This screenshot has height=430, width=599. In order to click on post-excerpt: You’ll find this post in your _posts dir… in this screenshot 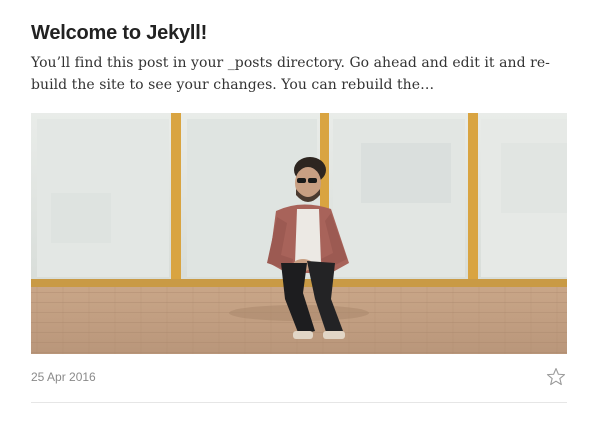, I will do `click(290, 74)`.